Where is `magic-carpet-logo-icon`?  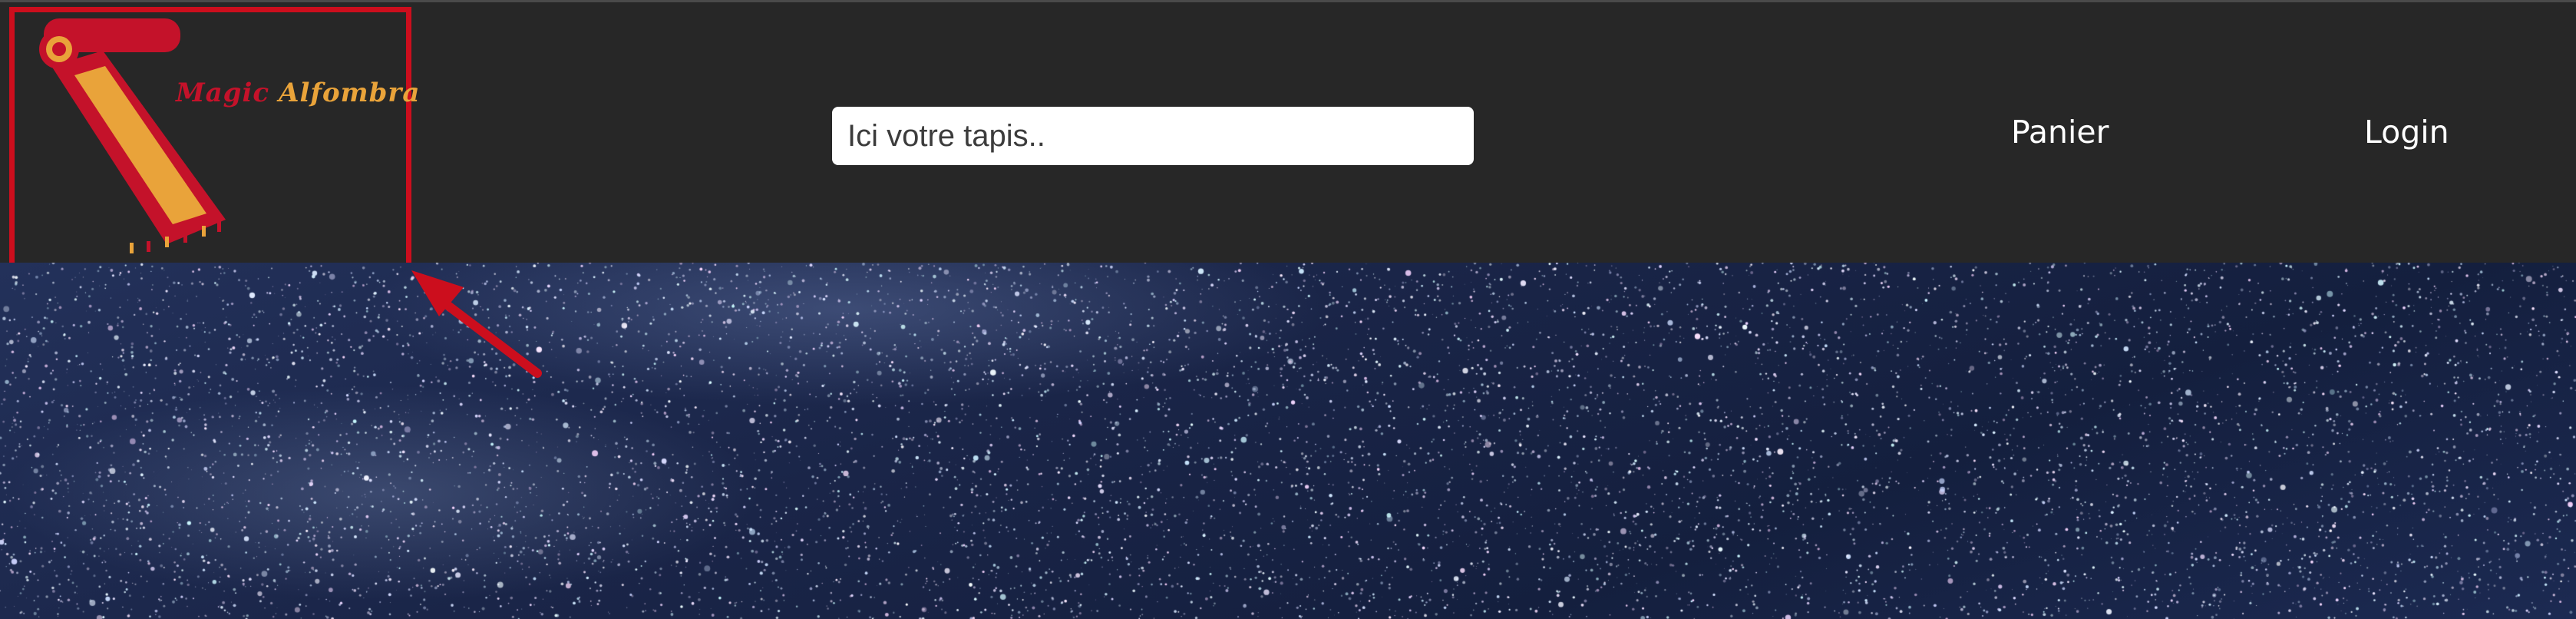
magic-carpet-logo-icon is located at coordinates (132, 135).